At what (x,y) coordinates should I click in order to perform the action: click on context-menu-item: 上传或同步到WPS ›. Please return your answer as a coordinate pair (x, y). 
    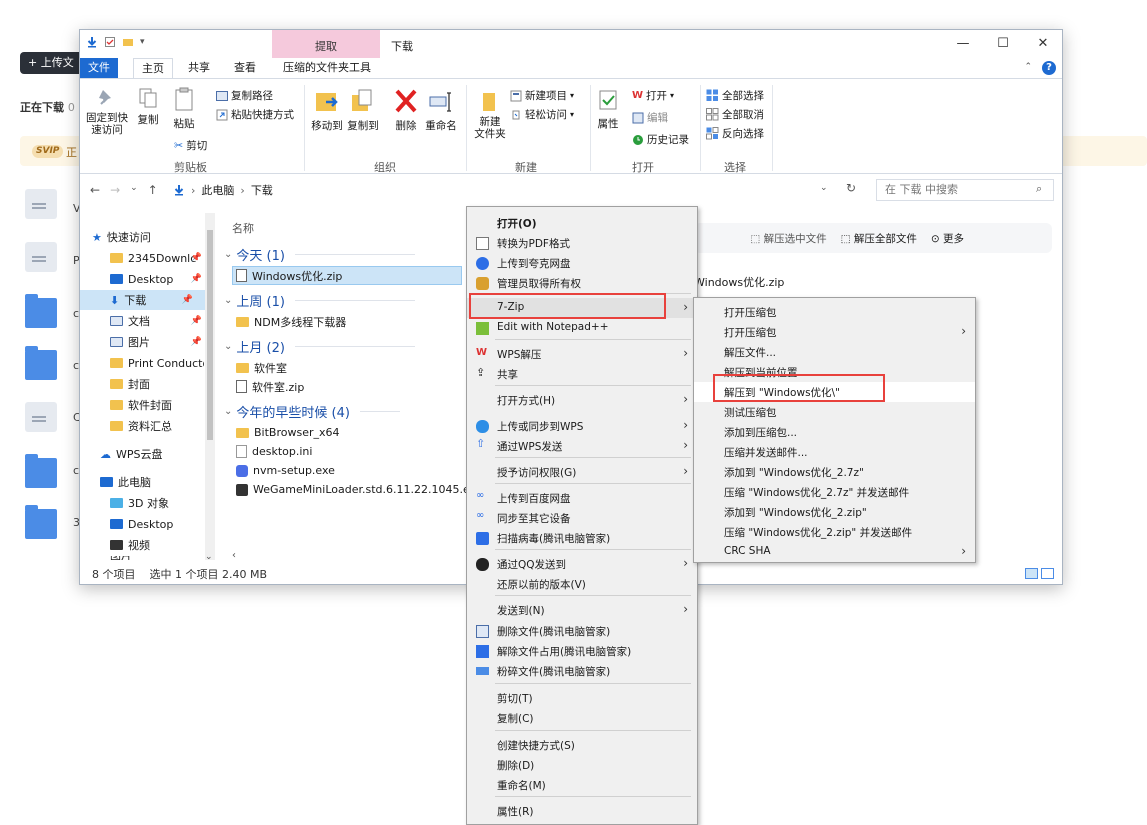
    Looking at the image, I should click on (582, 426).